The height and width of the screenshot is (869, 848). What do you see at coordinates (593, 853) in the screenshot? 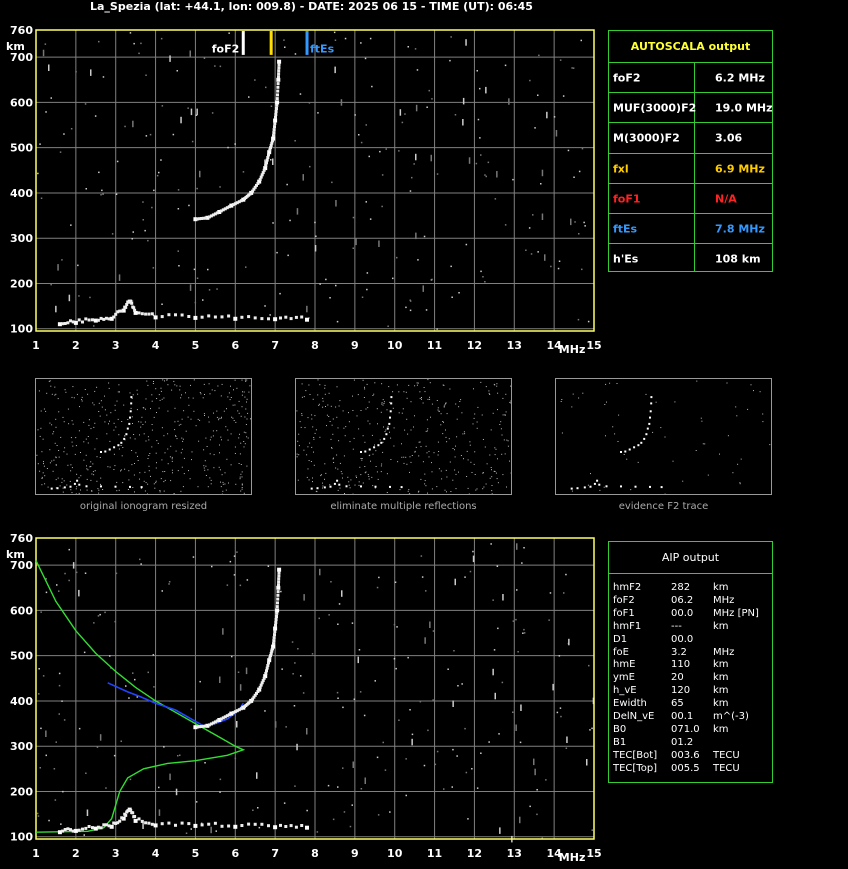
I see `x-tick-label: 15` at bounding box center [593, 853].